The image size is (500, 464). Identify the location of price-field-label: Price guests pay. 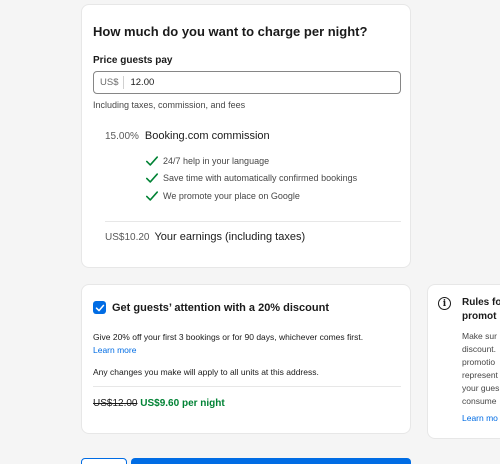
(133, 60).